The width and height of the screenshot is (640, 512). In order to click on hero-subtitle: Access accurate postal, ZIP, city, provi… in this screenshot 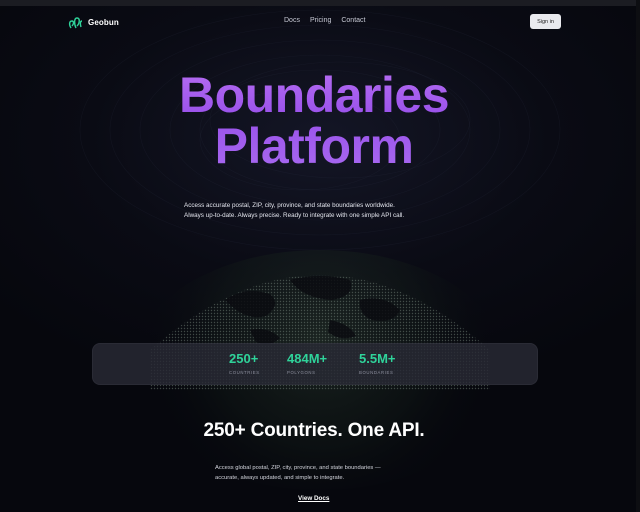, I will do `click(334, 211)`.